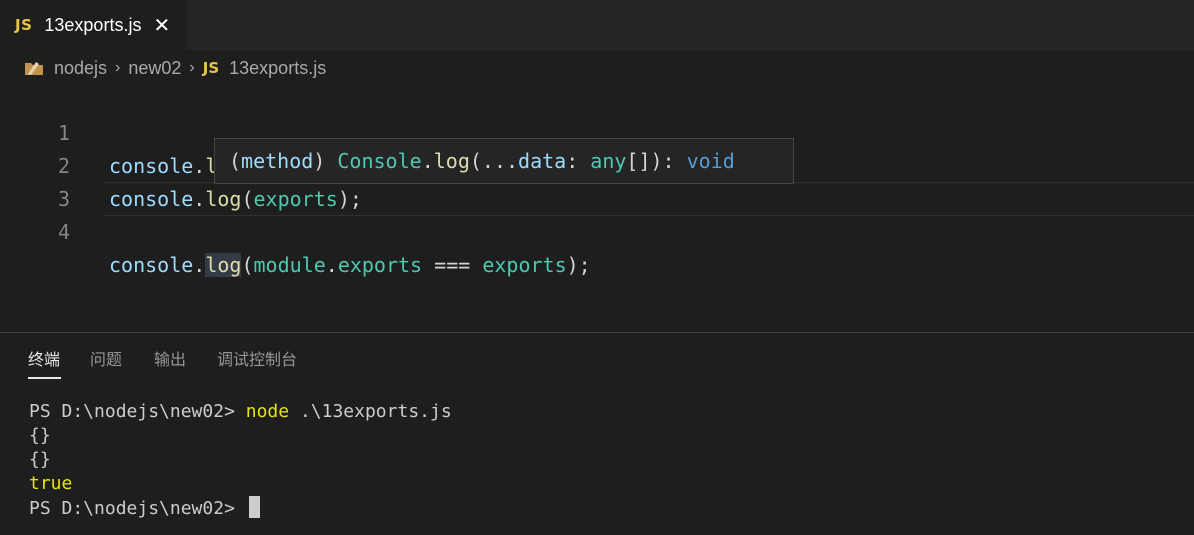  What do you see at coordinates (325, 161) in the screenshot?
I see `hover-paren: )` at bounding box center [325, 161].